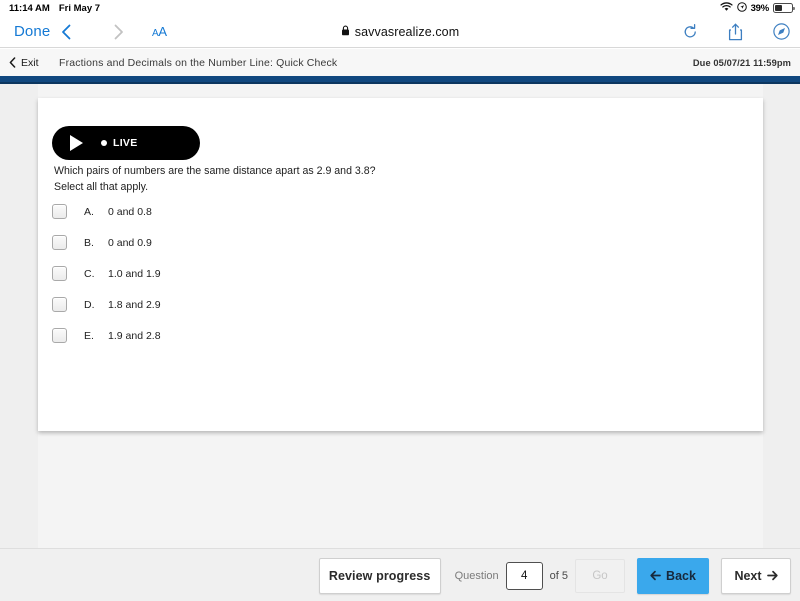 This screenshot has height=601, width=800. I want to click on safari-toolbar: Done AAAA savvasrealize.com, so click(400, 32).